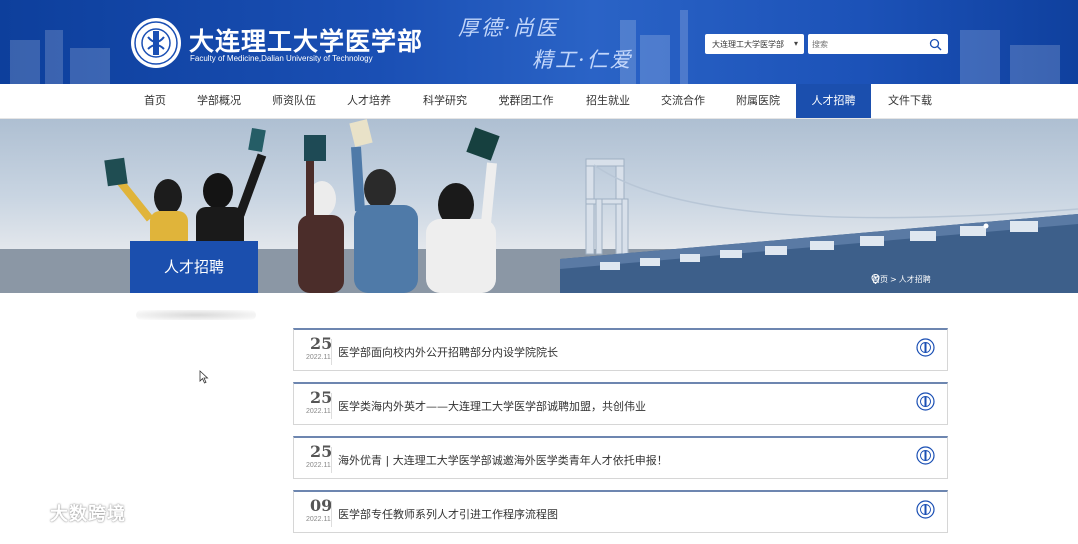  What do you see at coordinates (608, 101) in the screenshot?
I see `nav-item-admission: 招生就业` at bounding box center [608, 101].